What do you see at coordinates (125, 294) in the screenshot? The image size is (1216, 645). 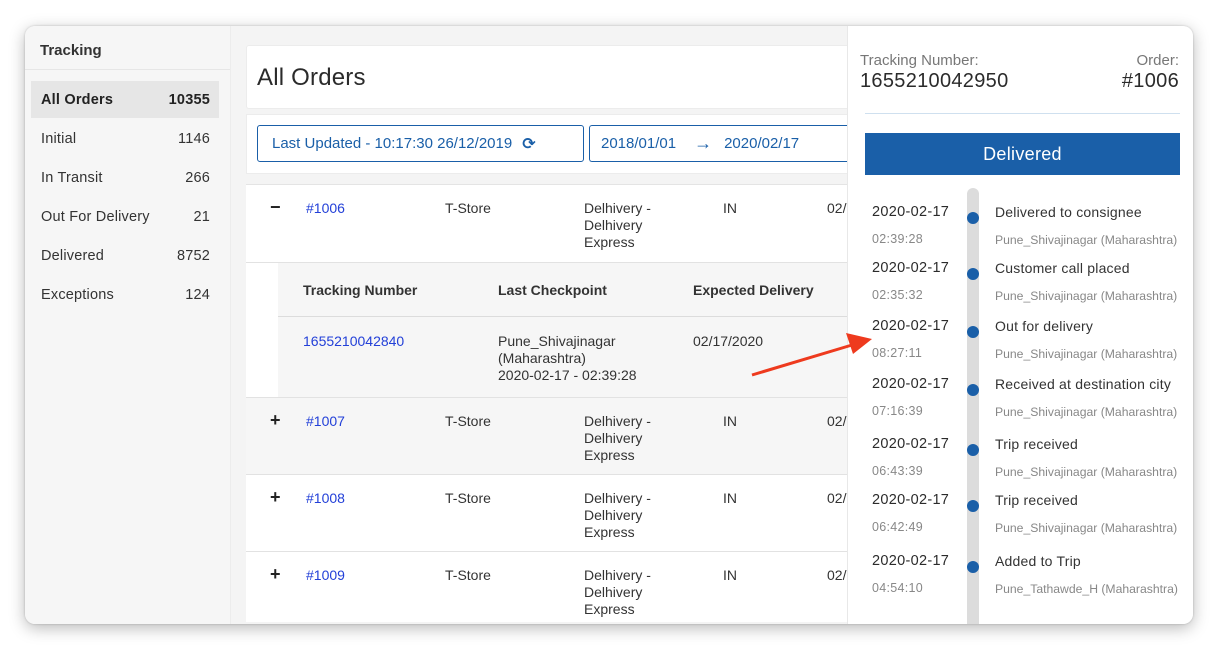 I see `sidebar-item-exceptions: Exceptions 124` at bounding box center [125, 294].